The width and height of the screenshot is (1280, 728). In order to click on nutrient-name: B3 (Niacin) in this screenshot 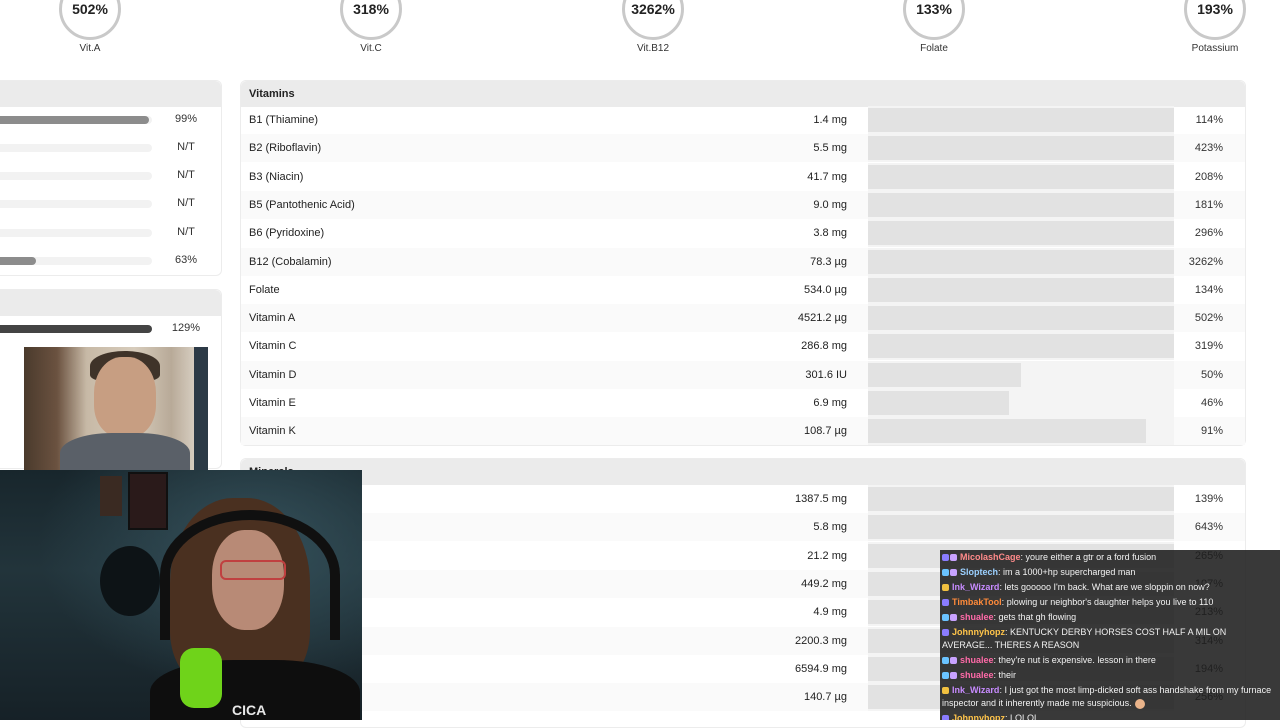, I will do `click(276, 176)`.